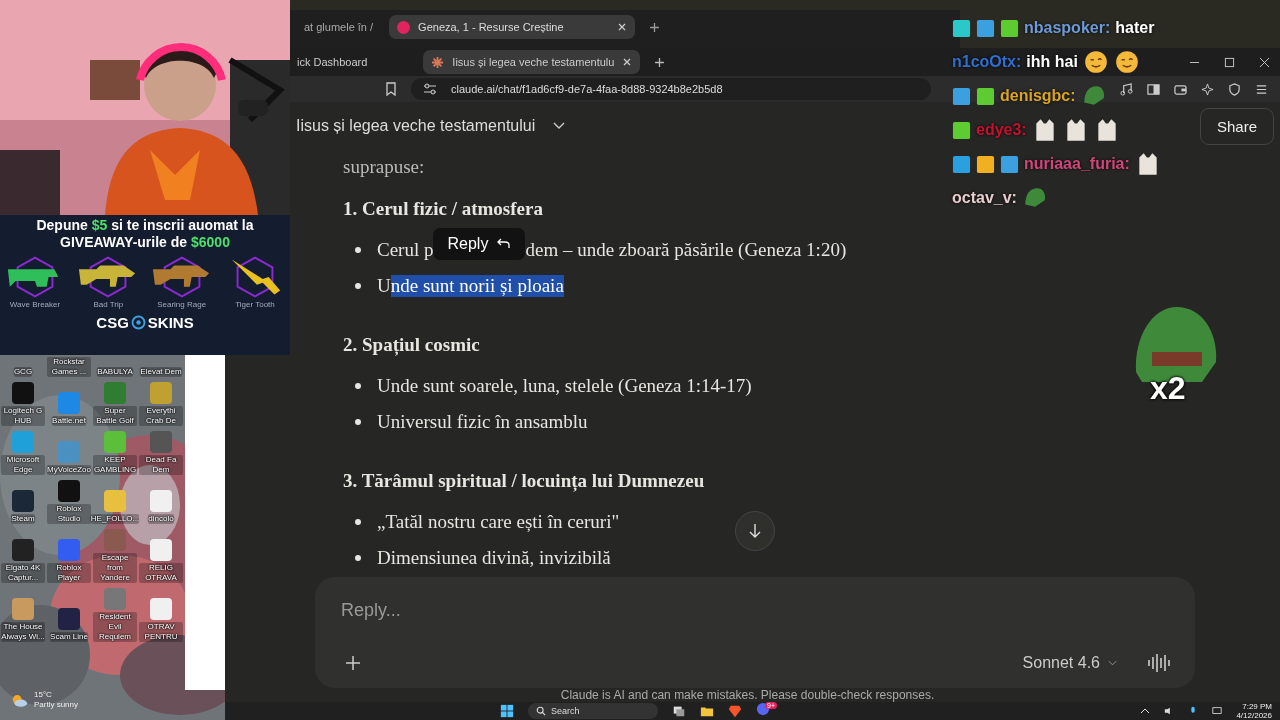  I want to click on desktop-shortcut: BABULYA, so click(115, 366).